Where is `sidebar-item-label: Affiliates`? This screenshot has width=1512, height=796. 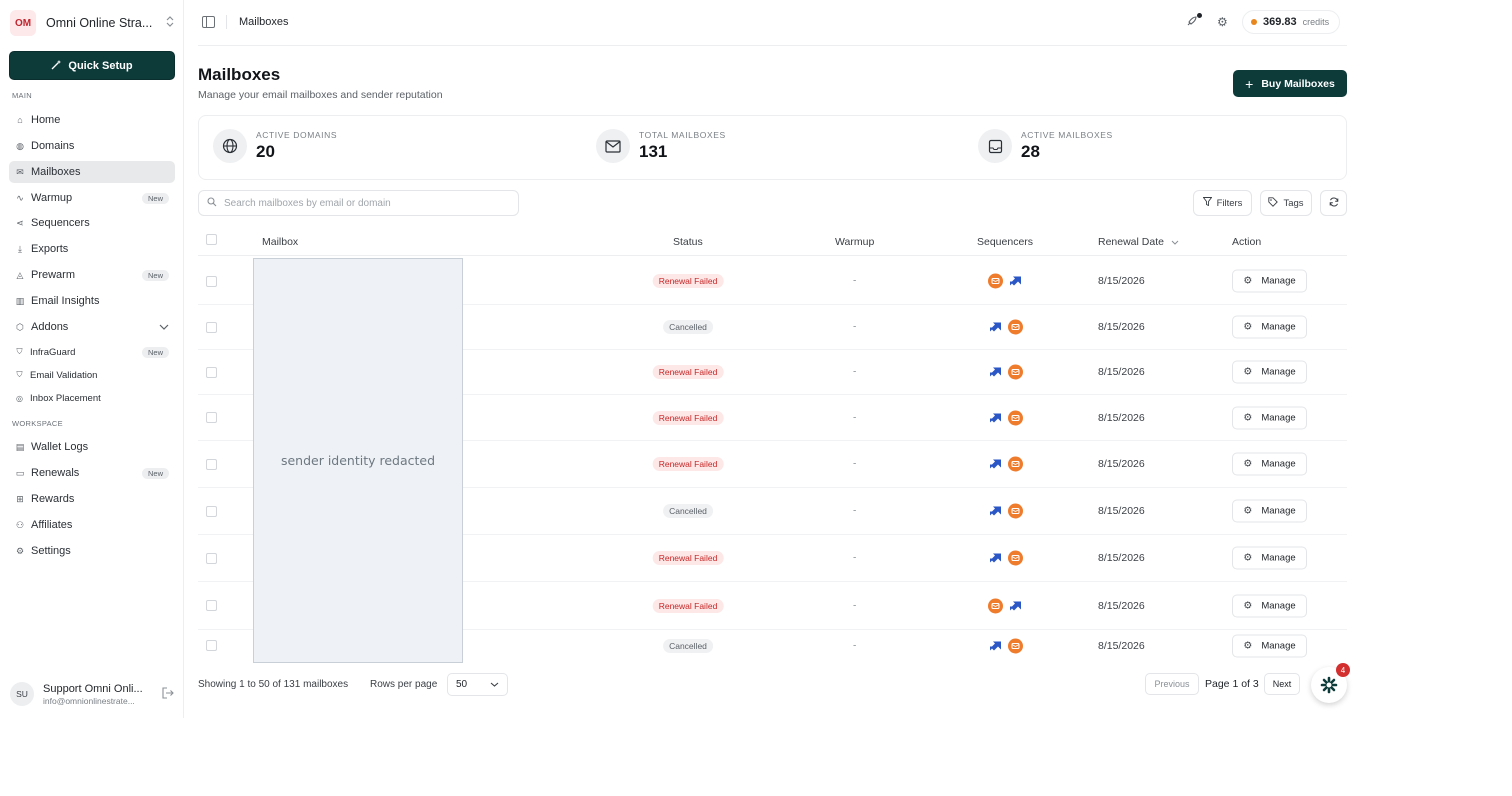
sidebar-item-label: Affiliates is located at coordinates (52, 525).